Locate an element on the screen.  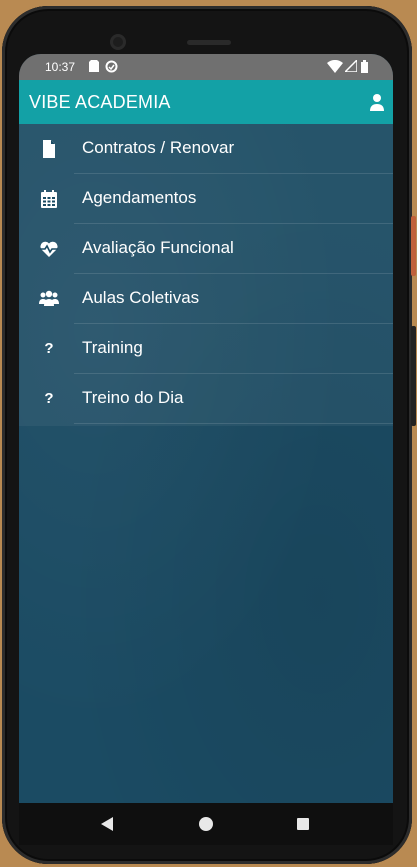
sd-card-icon is located at coordinates (94, 66).